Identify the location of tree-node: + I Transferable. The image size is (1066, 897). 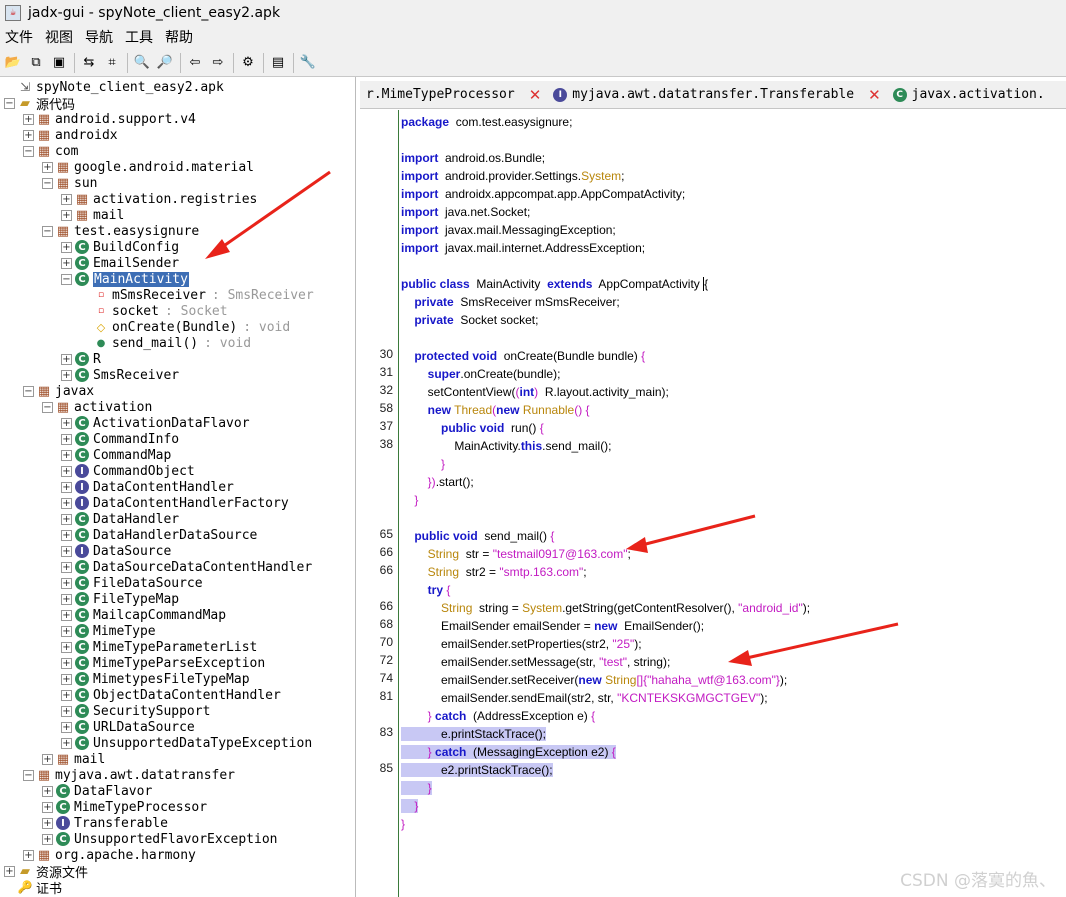
(105, 823).